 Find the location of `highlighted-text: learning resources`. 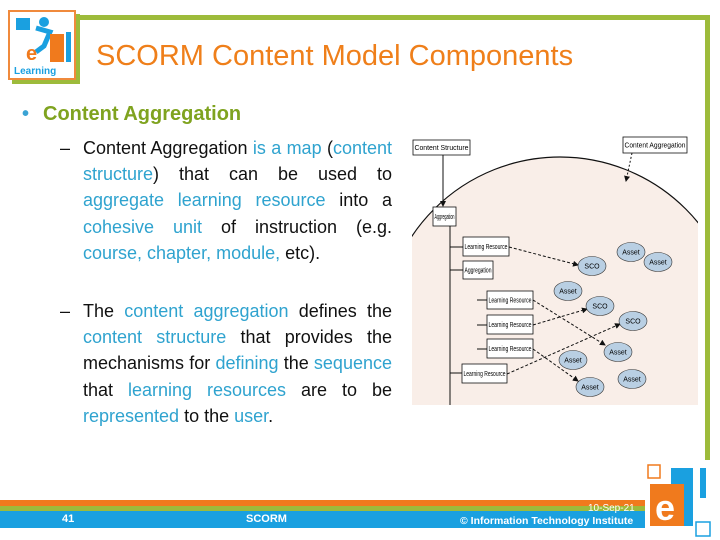

highlighted-text: learning resources is located at coordinates (207, 389).